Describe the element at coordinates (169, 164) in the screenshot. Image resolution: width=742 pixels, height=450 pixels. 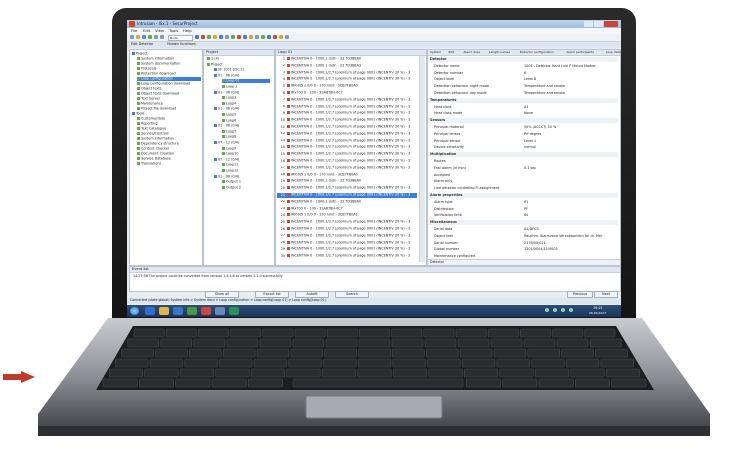
I see `nav-tree-item: Translations` at that location.